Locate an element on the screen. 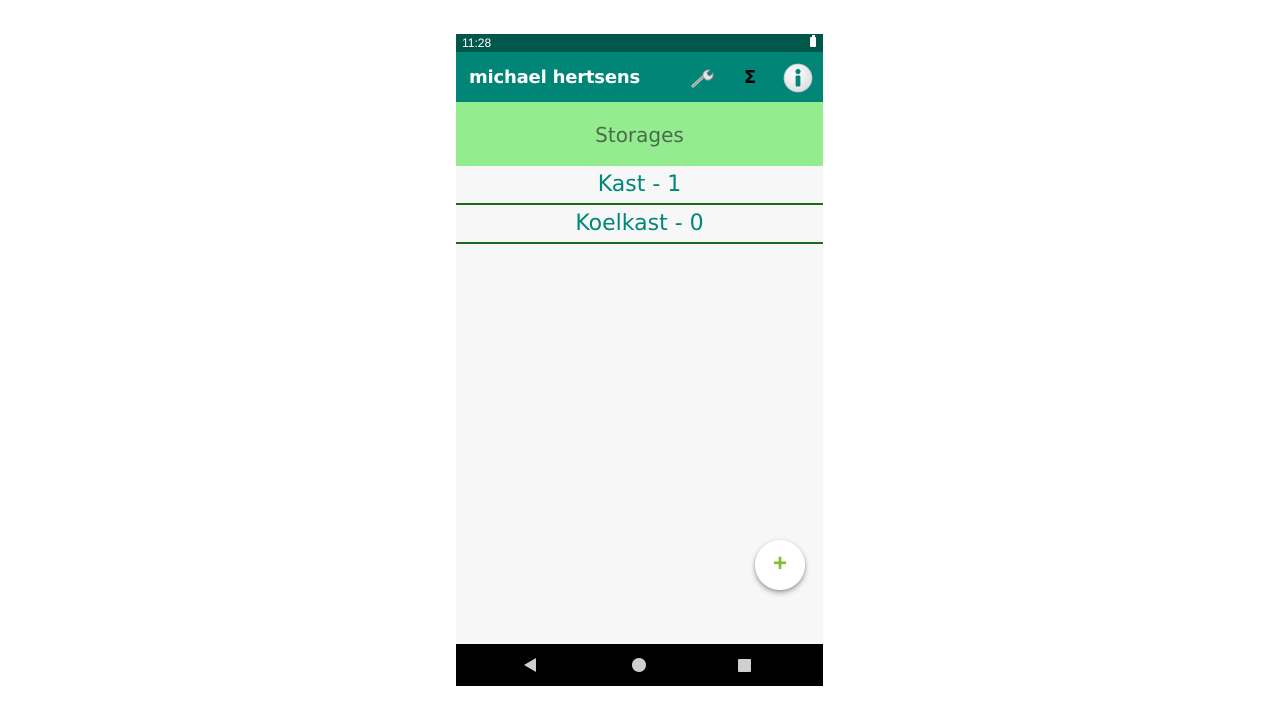 This screenshot has width=1280, height=720. back-icon is located at coordinates (530, 665).